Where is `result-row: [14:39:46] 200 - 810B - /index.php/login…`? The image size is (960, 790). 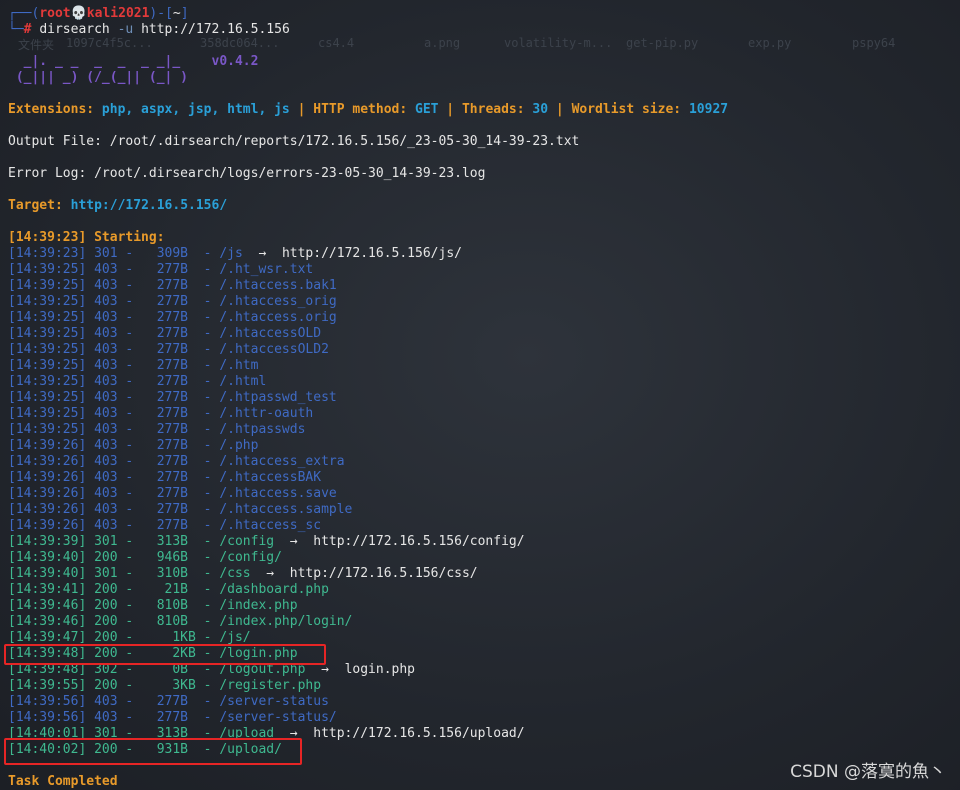
result-row: [14:39:46] 200 - 810B - /index.php/login… is located at coordinates (480, 622).